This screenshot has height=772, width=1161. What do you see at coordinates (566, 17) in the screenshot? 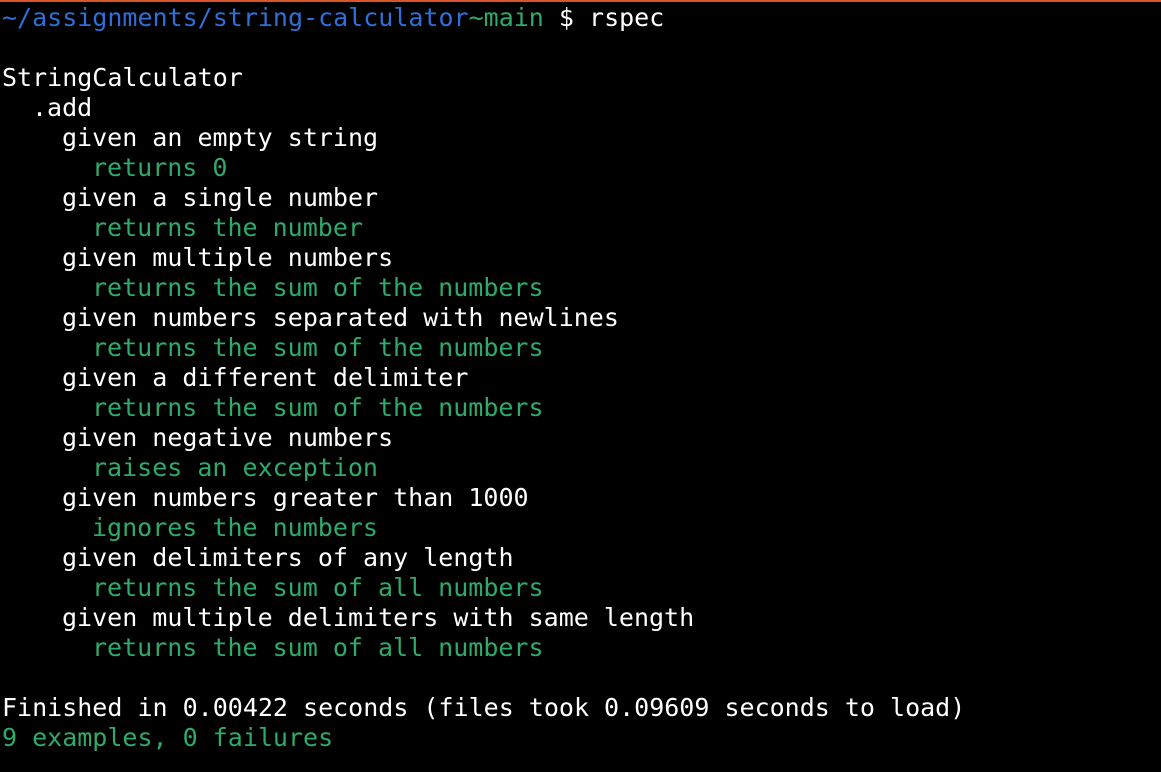
I see `prompt-symbol: $` at bounding box center [566, 17].